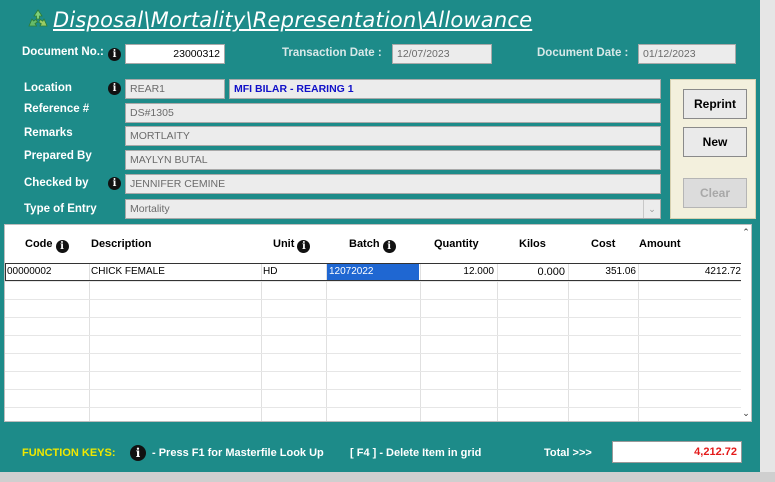 Image resolution: width=775 pixels, height=482 pixels. What do you see at coordinates (63, 52) in the screenshot?
I see `document-no-label: Document No.:` at bounding box center [63, 52].